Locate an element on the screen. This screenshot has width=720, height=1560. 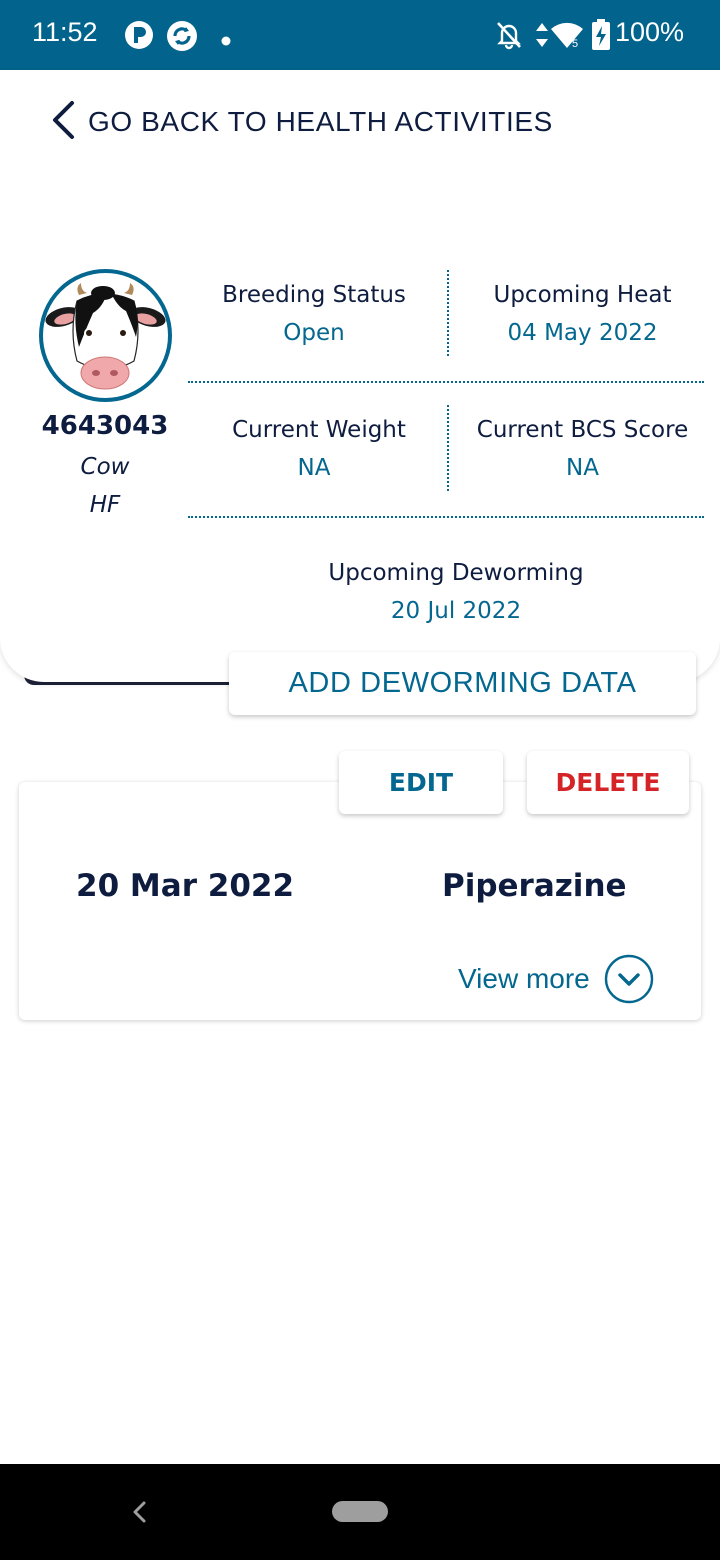
current-weight-label: Current Weight is located at coordinates (319, 430).